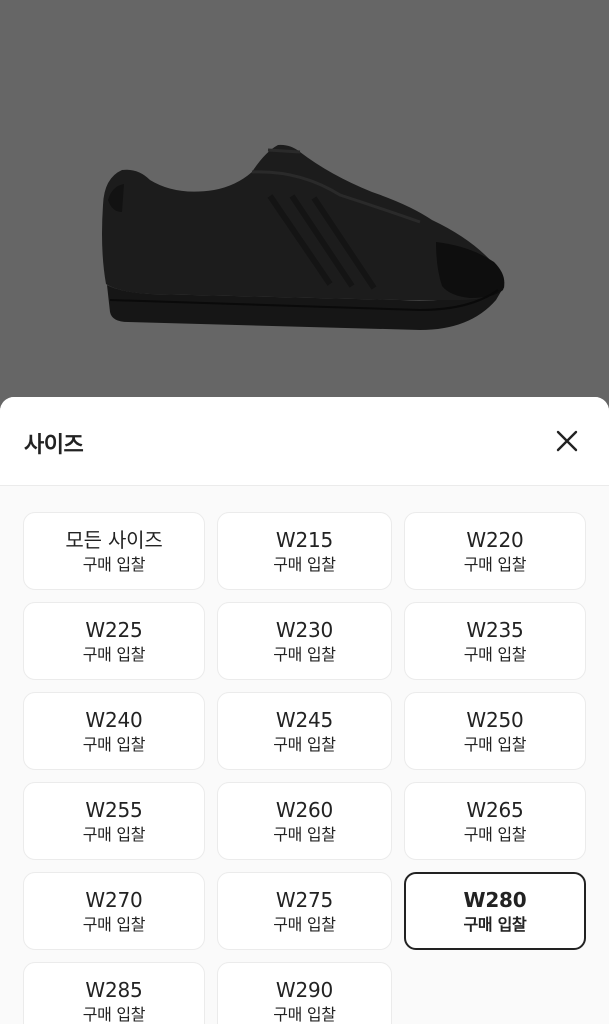  I want to click on close-icon, so click(567, 441).